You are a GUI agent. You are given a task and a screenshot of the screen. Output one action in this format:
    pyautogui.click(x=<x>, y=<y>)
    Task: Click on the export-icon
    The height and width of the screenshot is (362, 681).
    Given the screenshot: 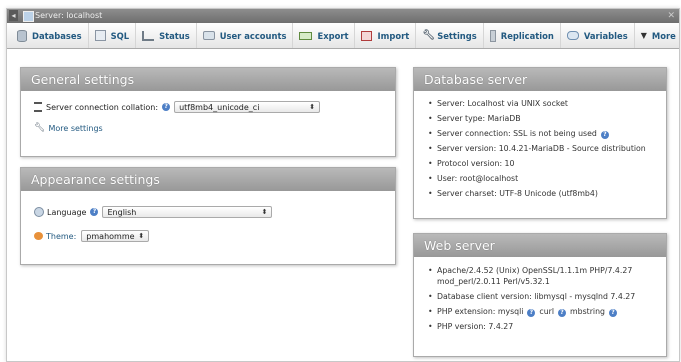 What is the action you would take?
    pyautogui.click(x=306, y=35)
    